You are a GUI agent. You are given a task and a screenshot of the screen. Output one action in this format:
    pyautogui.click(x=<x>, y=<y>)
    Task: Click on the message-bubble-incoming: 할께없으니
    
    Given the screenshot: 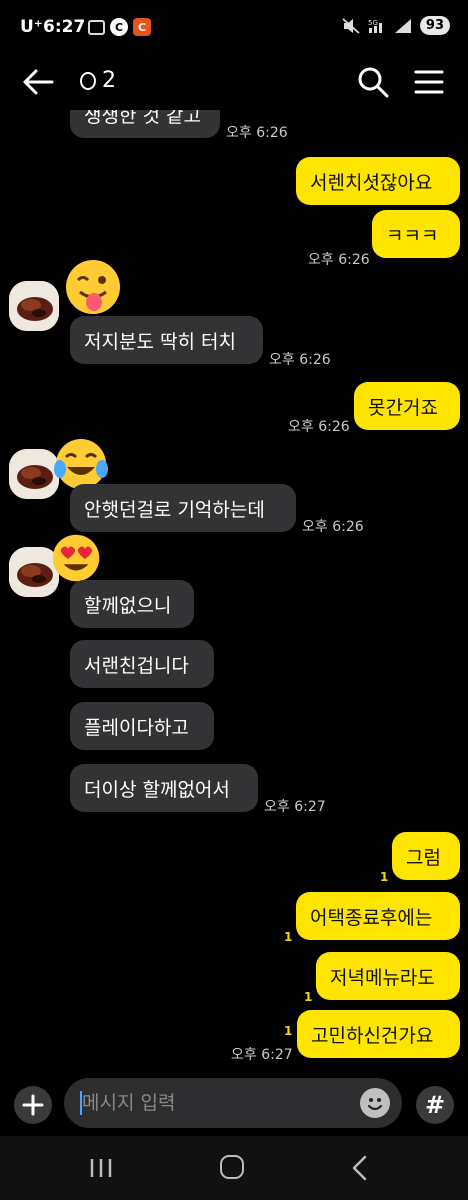 What is the action you would take?
    pyautogui.click(x=132, y=604)
    